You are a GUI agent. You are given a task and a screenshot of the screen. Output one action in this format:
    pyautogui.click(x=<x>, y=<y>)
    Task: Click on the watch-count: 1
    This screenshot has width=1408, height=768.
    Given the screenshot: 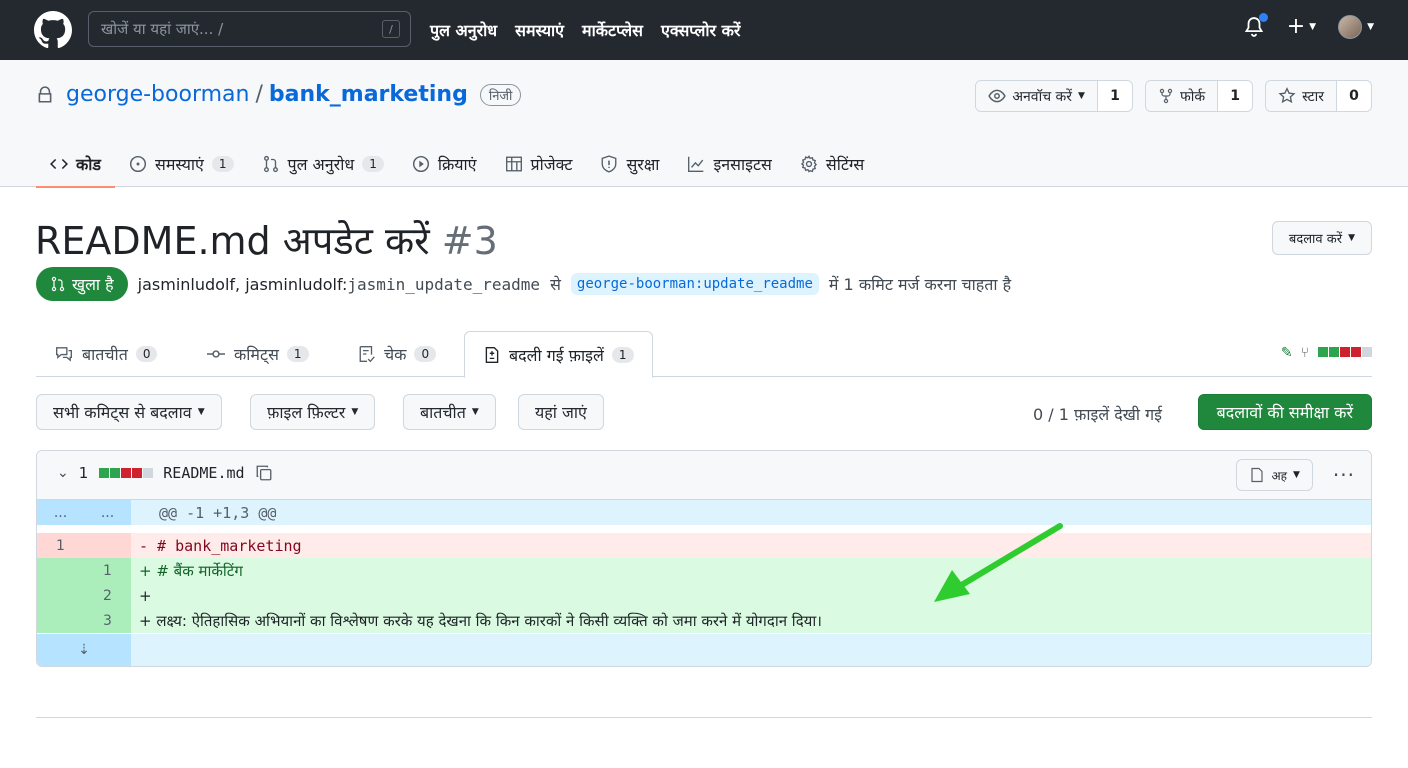 What is the action you would take?
    pyautogui.click(x=1114, y=96)
    